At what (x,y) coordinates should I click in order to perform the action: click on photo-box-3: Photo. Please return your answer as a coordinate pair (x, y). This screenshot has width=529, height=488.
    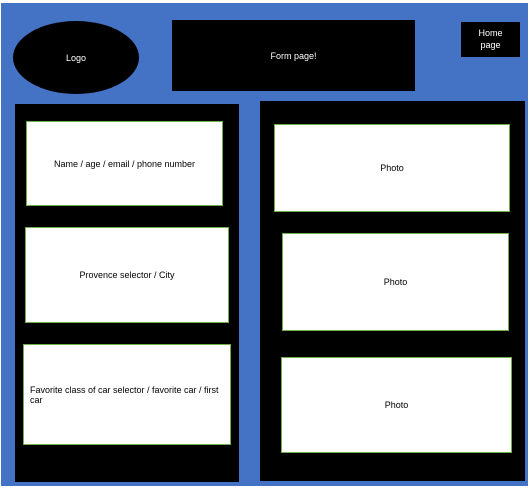
    Looking at the image, I should click on (396, 405).